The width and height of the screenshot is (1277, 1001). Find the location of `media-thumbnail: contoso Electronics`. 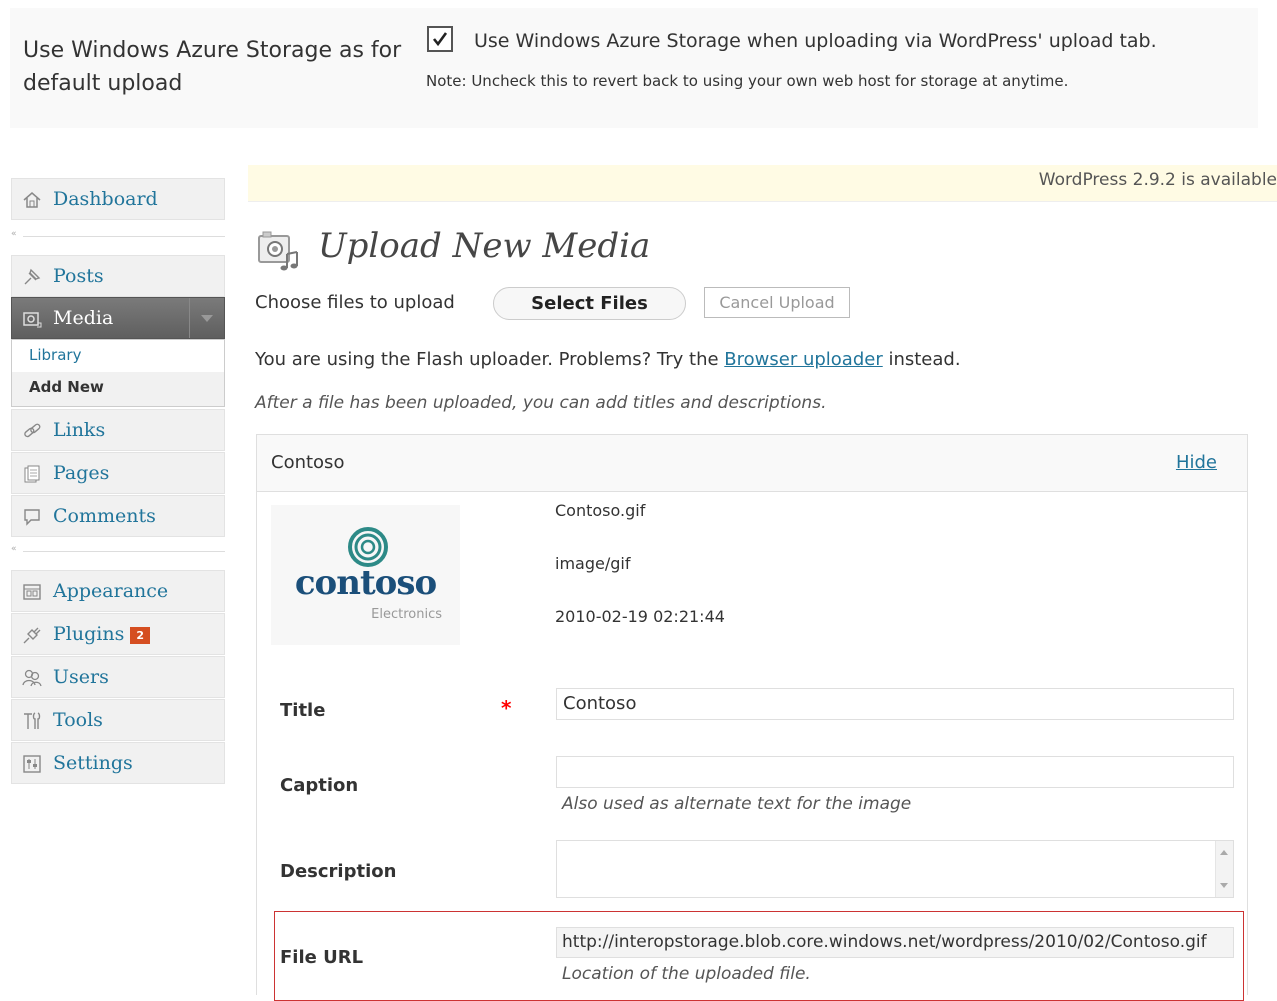

media-thumbnail: contoso Electronics is located at coordinates (365, 575).